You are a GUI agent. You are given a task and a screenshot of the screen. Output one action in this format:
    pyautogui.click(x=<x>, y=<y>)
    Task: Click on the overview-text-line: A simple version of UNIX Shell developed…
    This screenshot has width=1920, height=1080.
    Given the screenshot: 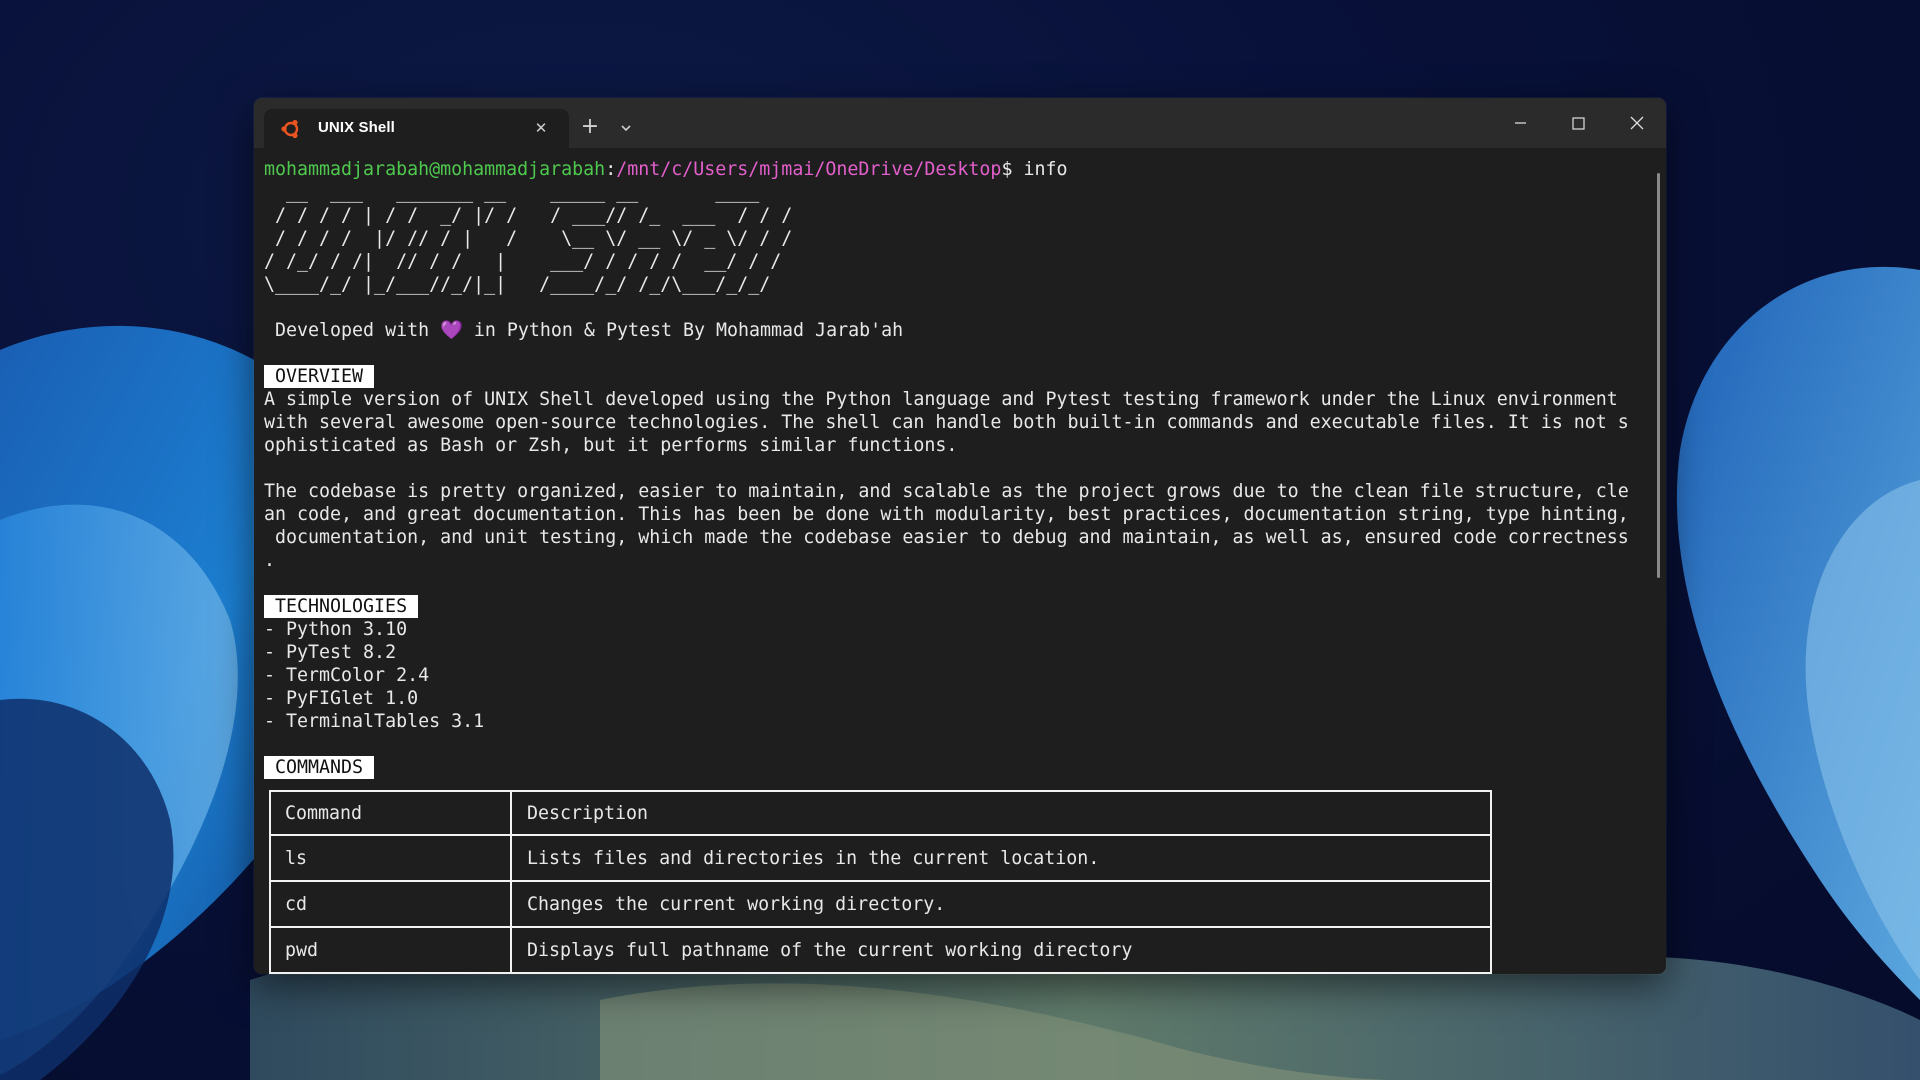 What is the action you would take?
    pyautogui.click(x=941, y=399)
    